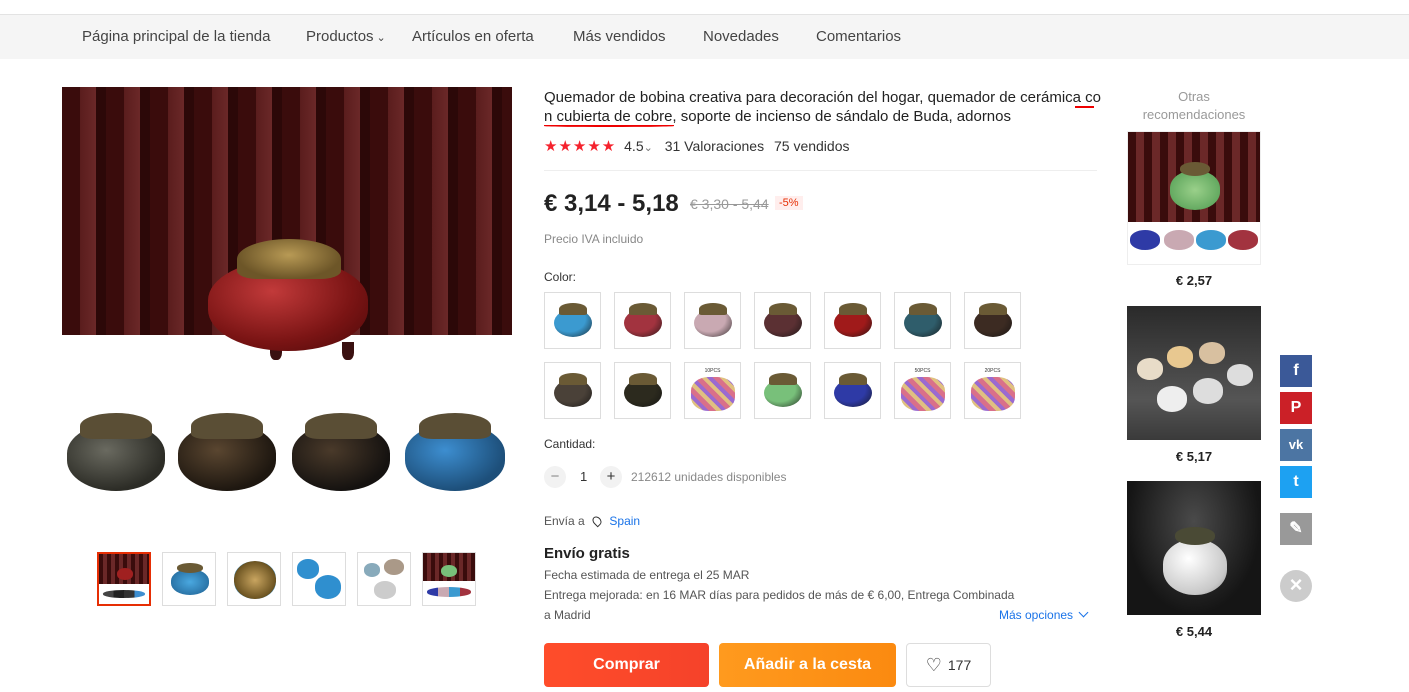 This screenshot has height=692, width=1409. What do you see at coordinates (948, 665) in the screenshot?
I see `wishlist-button: ♡ 177` at bounding box center [948, 665].